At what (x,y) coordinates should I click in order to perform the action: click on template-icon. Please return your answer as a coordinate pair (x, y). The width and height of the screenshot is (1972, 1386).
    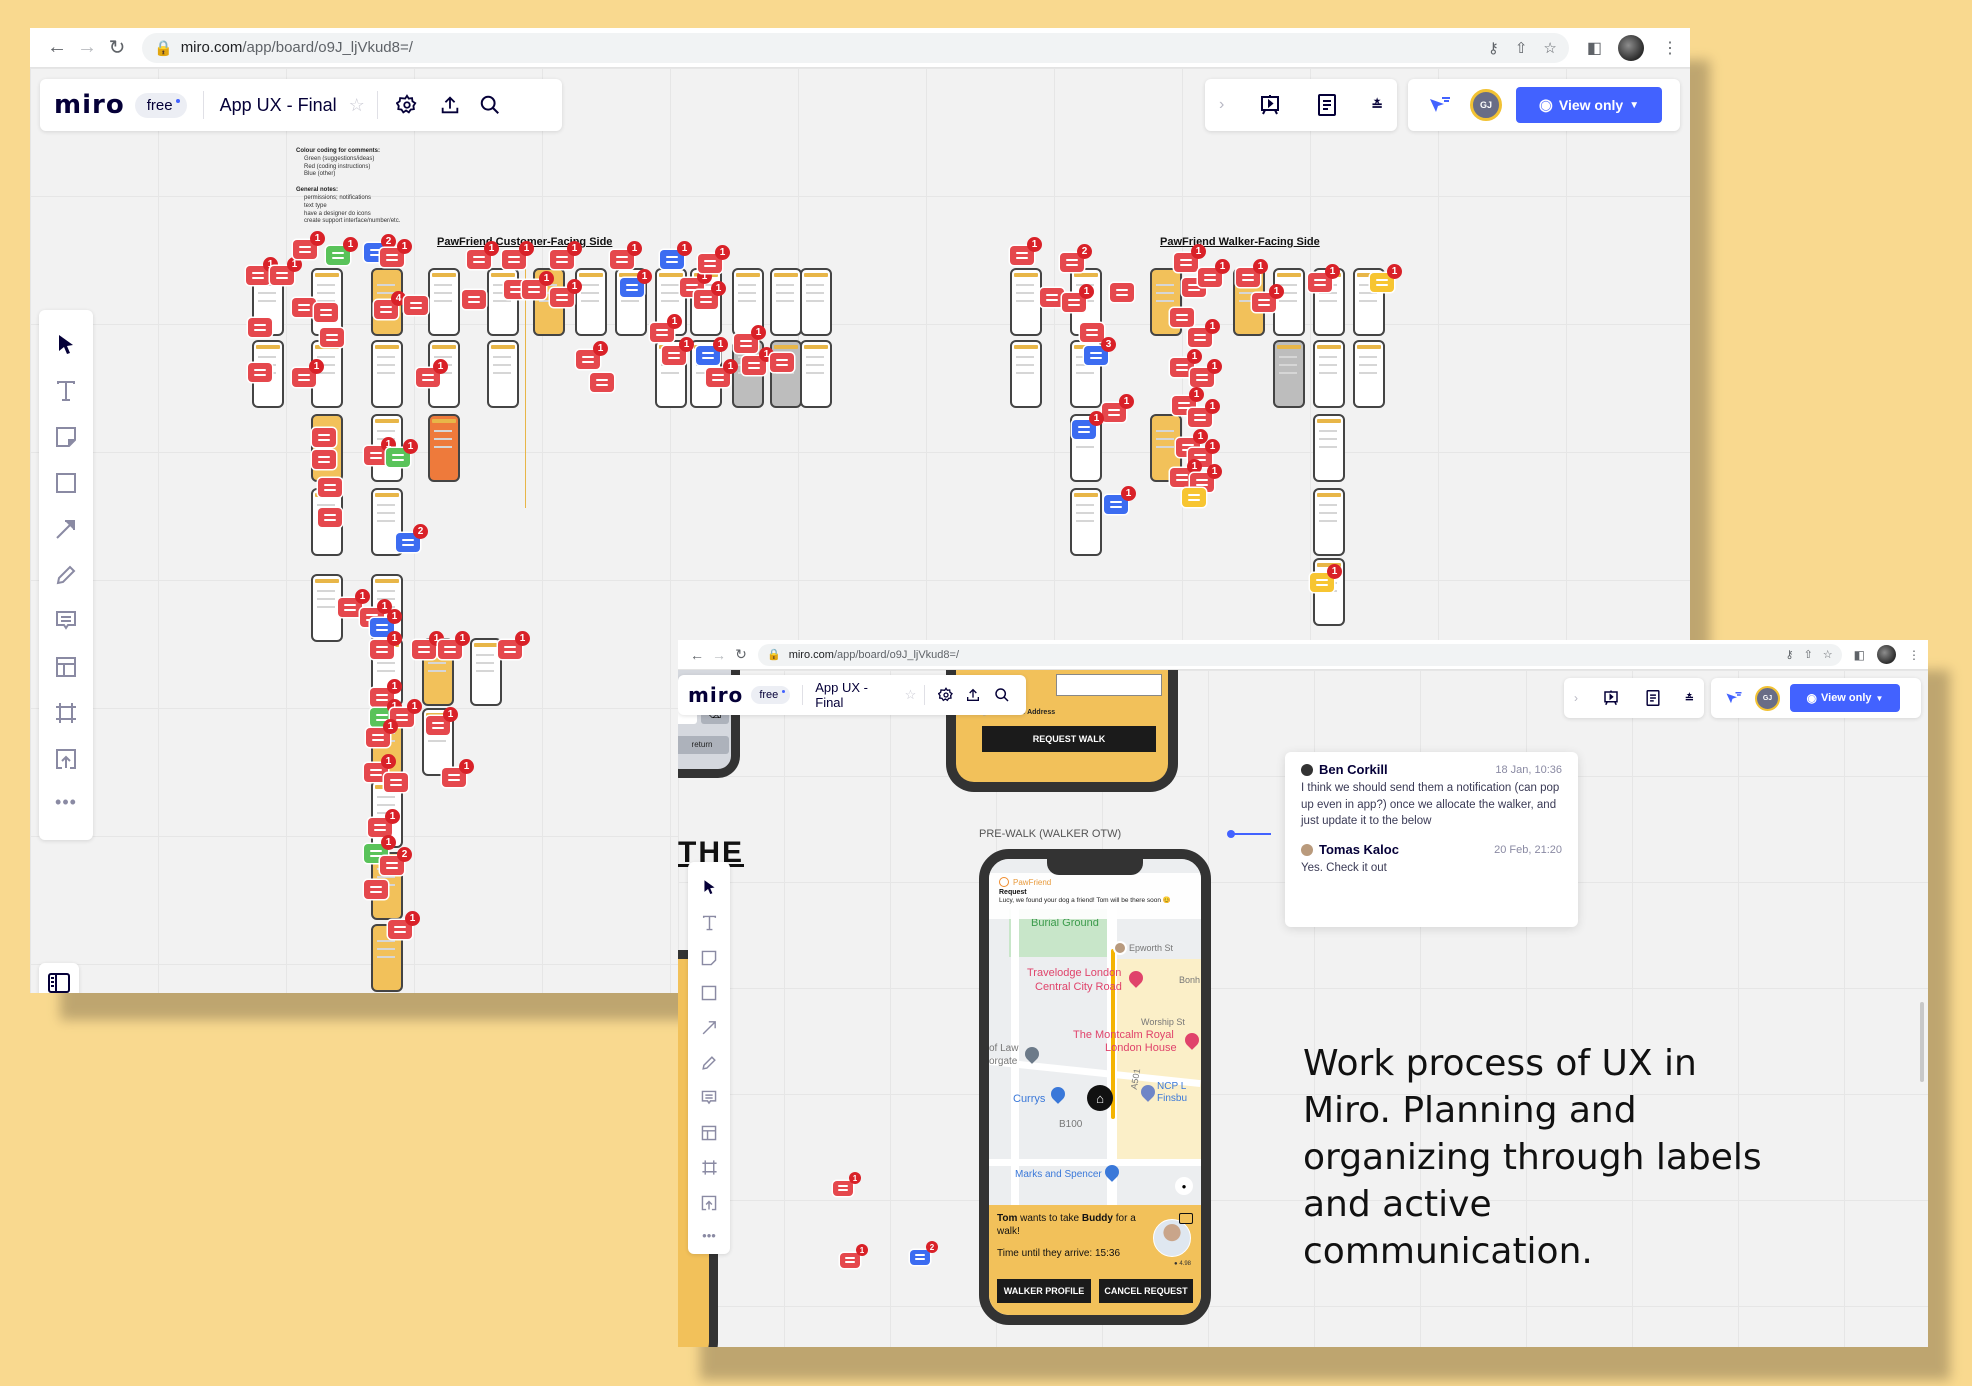
    Looking at the image, I should click on (66, 667).